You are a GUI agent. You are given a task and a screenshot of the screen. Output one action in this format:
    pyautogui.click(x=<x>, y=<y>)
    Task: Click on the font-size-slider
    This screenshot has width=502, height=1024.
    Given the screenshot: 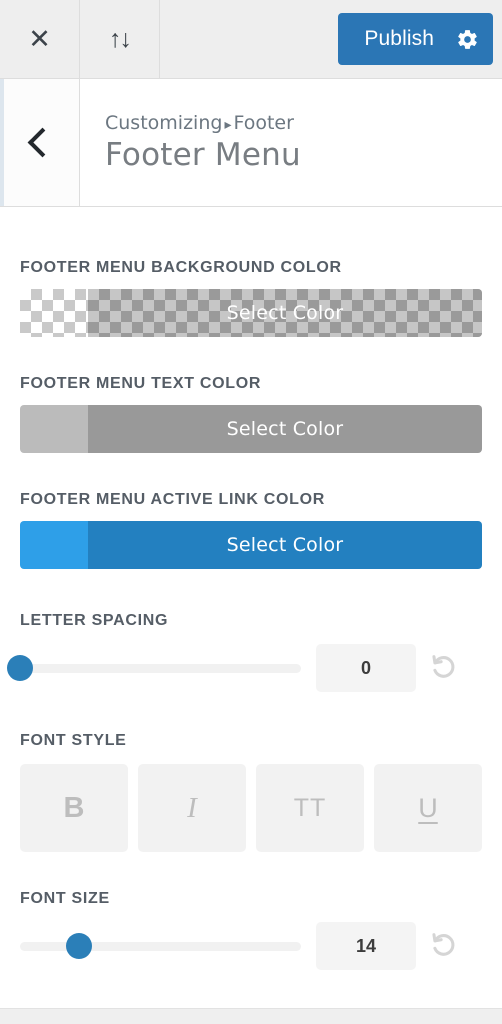 What is the action you would take?
    pyautogui.click(x=160, y=946)
    